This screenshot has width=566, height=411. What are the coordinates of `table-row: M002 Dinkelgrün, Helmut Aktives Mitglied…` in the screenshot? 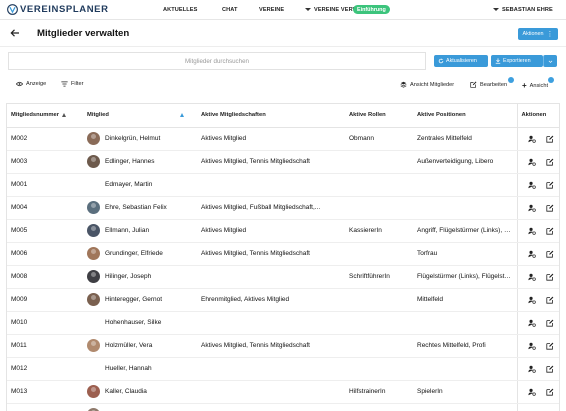 It's located at (283, 139).